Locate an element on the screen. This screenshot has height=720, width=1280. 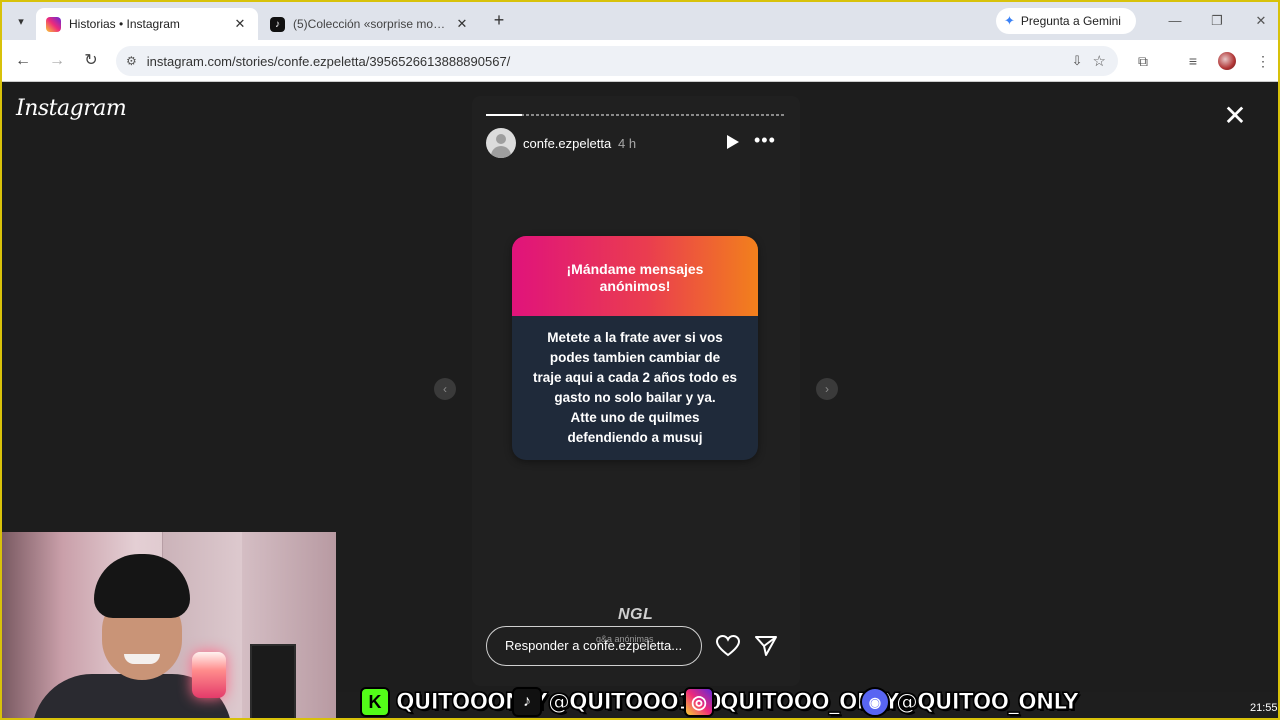
card-message-line: traje aqui a cada 2 años todo es is located at coordinates (635, 377).